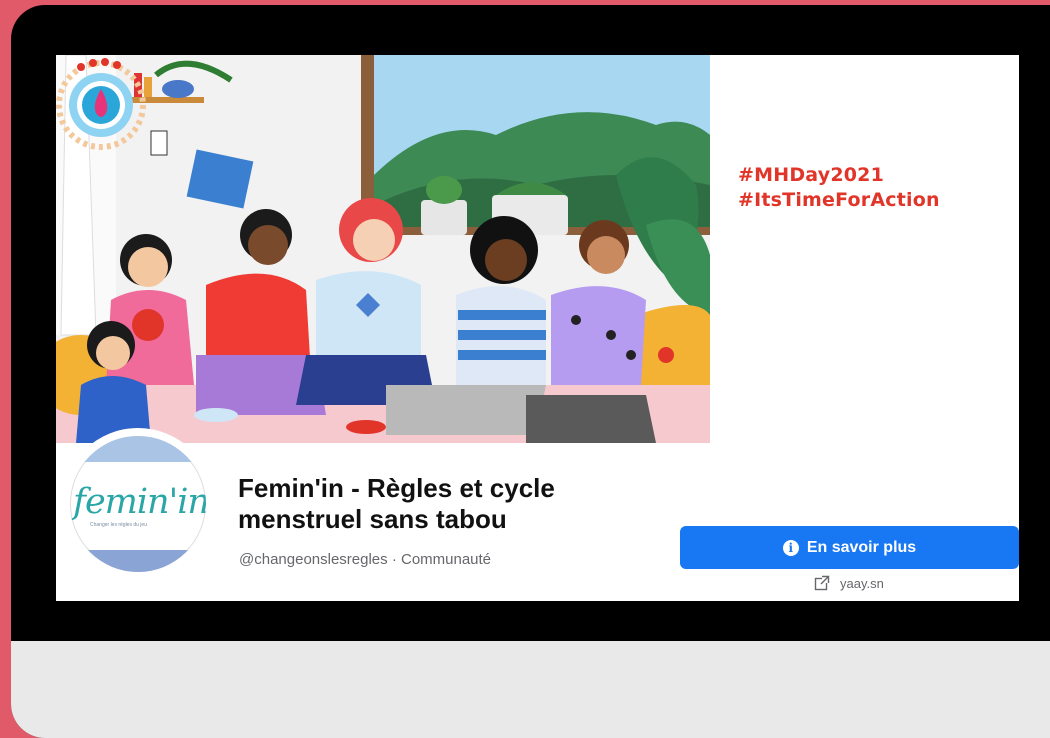 The width and height of the screenshot is (1050, 738). Describe the element at coordinates (822, 583) in the screenshot. I see `external-link-icon` at that location.